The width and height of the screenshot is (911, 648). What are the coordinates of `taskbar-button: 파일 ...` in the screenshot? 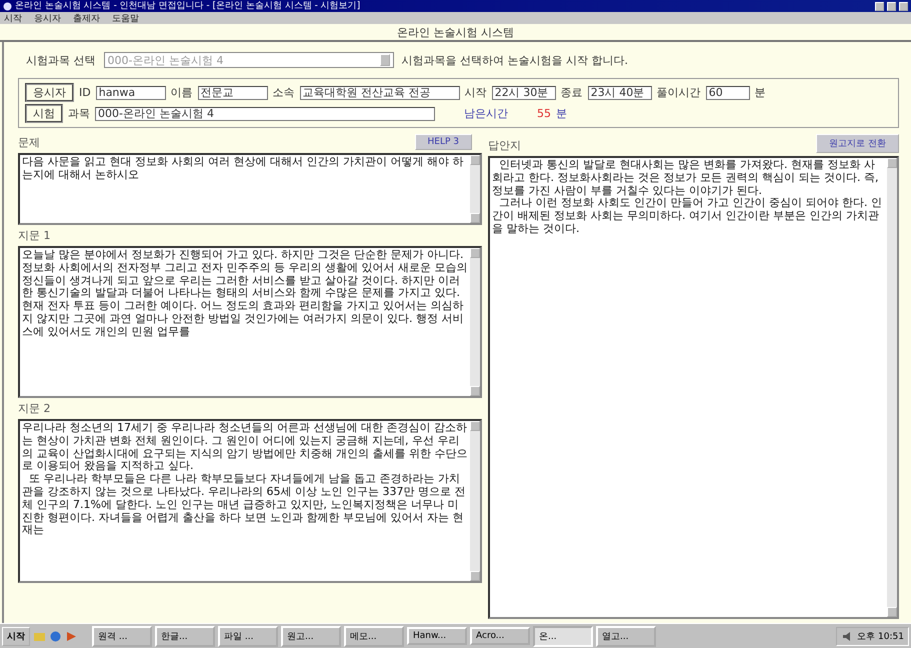 It's located at (248, 636).